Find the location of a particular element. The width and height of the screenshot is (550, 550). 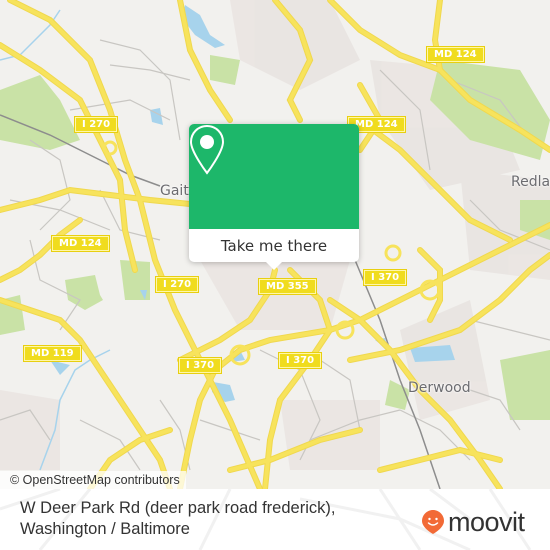

moovit-wordmark: moovit is located at coordinates (486, 522).